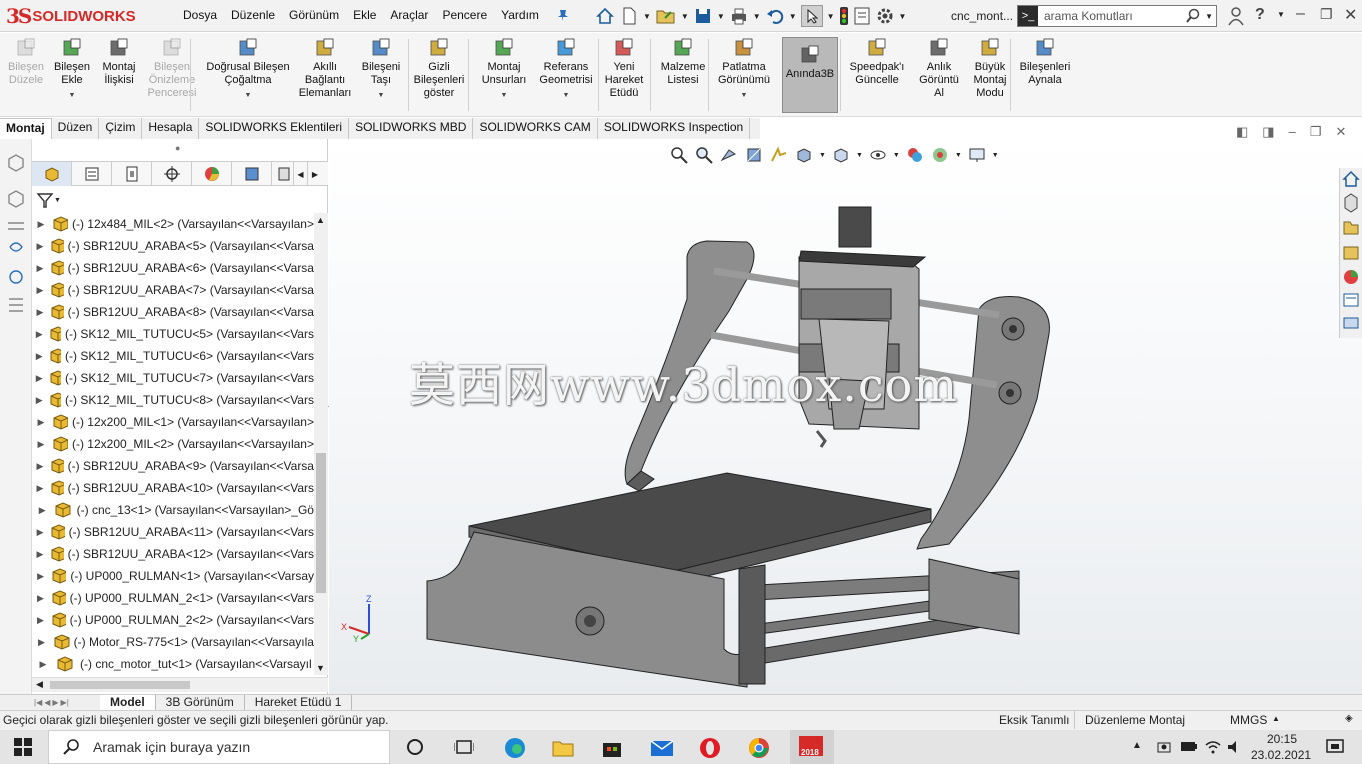 This screenshot has width=1362, height=764. Describe the element at coordinates (26, 128) in the screenshot. I see `tab-assembly: Montaj` at that location.